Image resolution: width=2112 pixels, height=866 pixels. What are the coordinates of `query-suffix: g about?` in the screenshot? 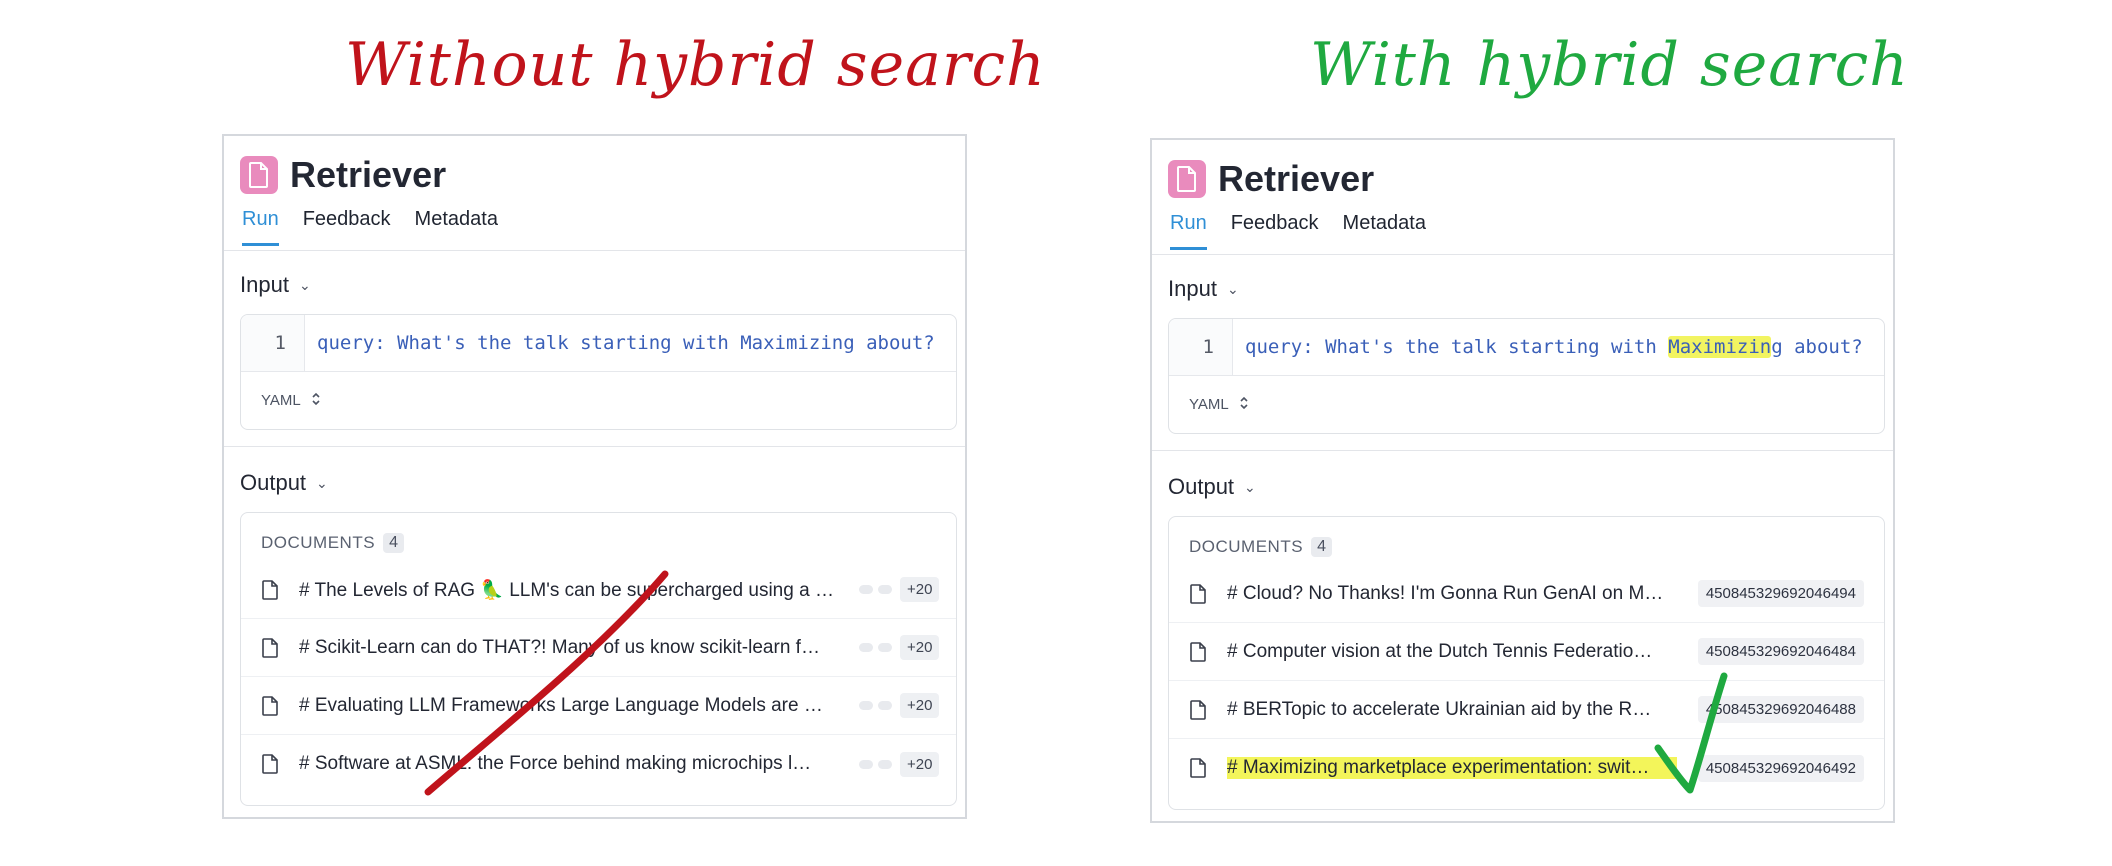 It's located at (1817, 347).